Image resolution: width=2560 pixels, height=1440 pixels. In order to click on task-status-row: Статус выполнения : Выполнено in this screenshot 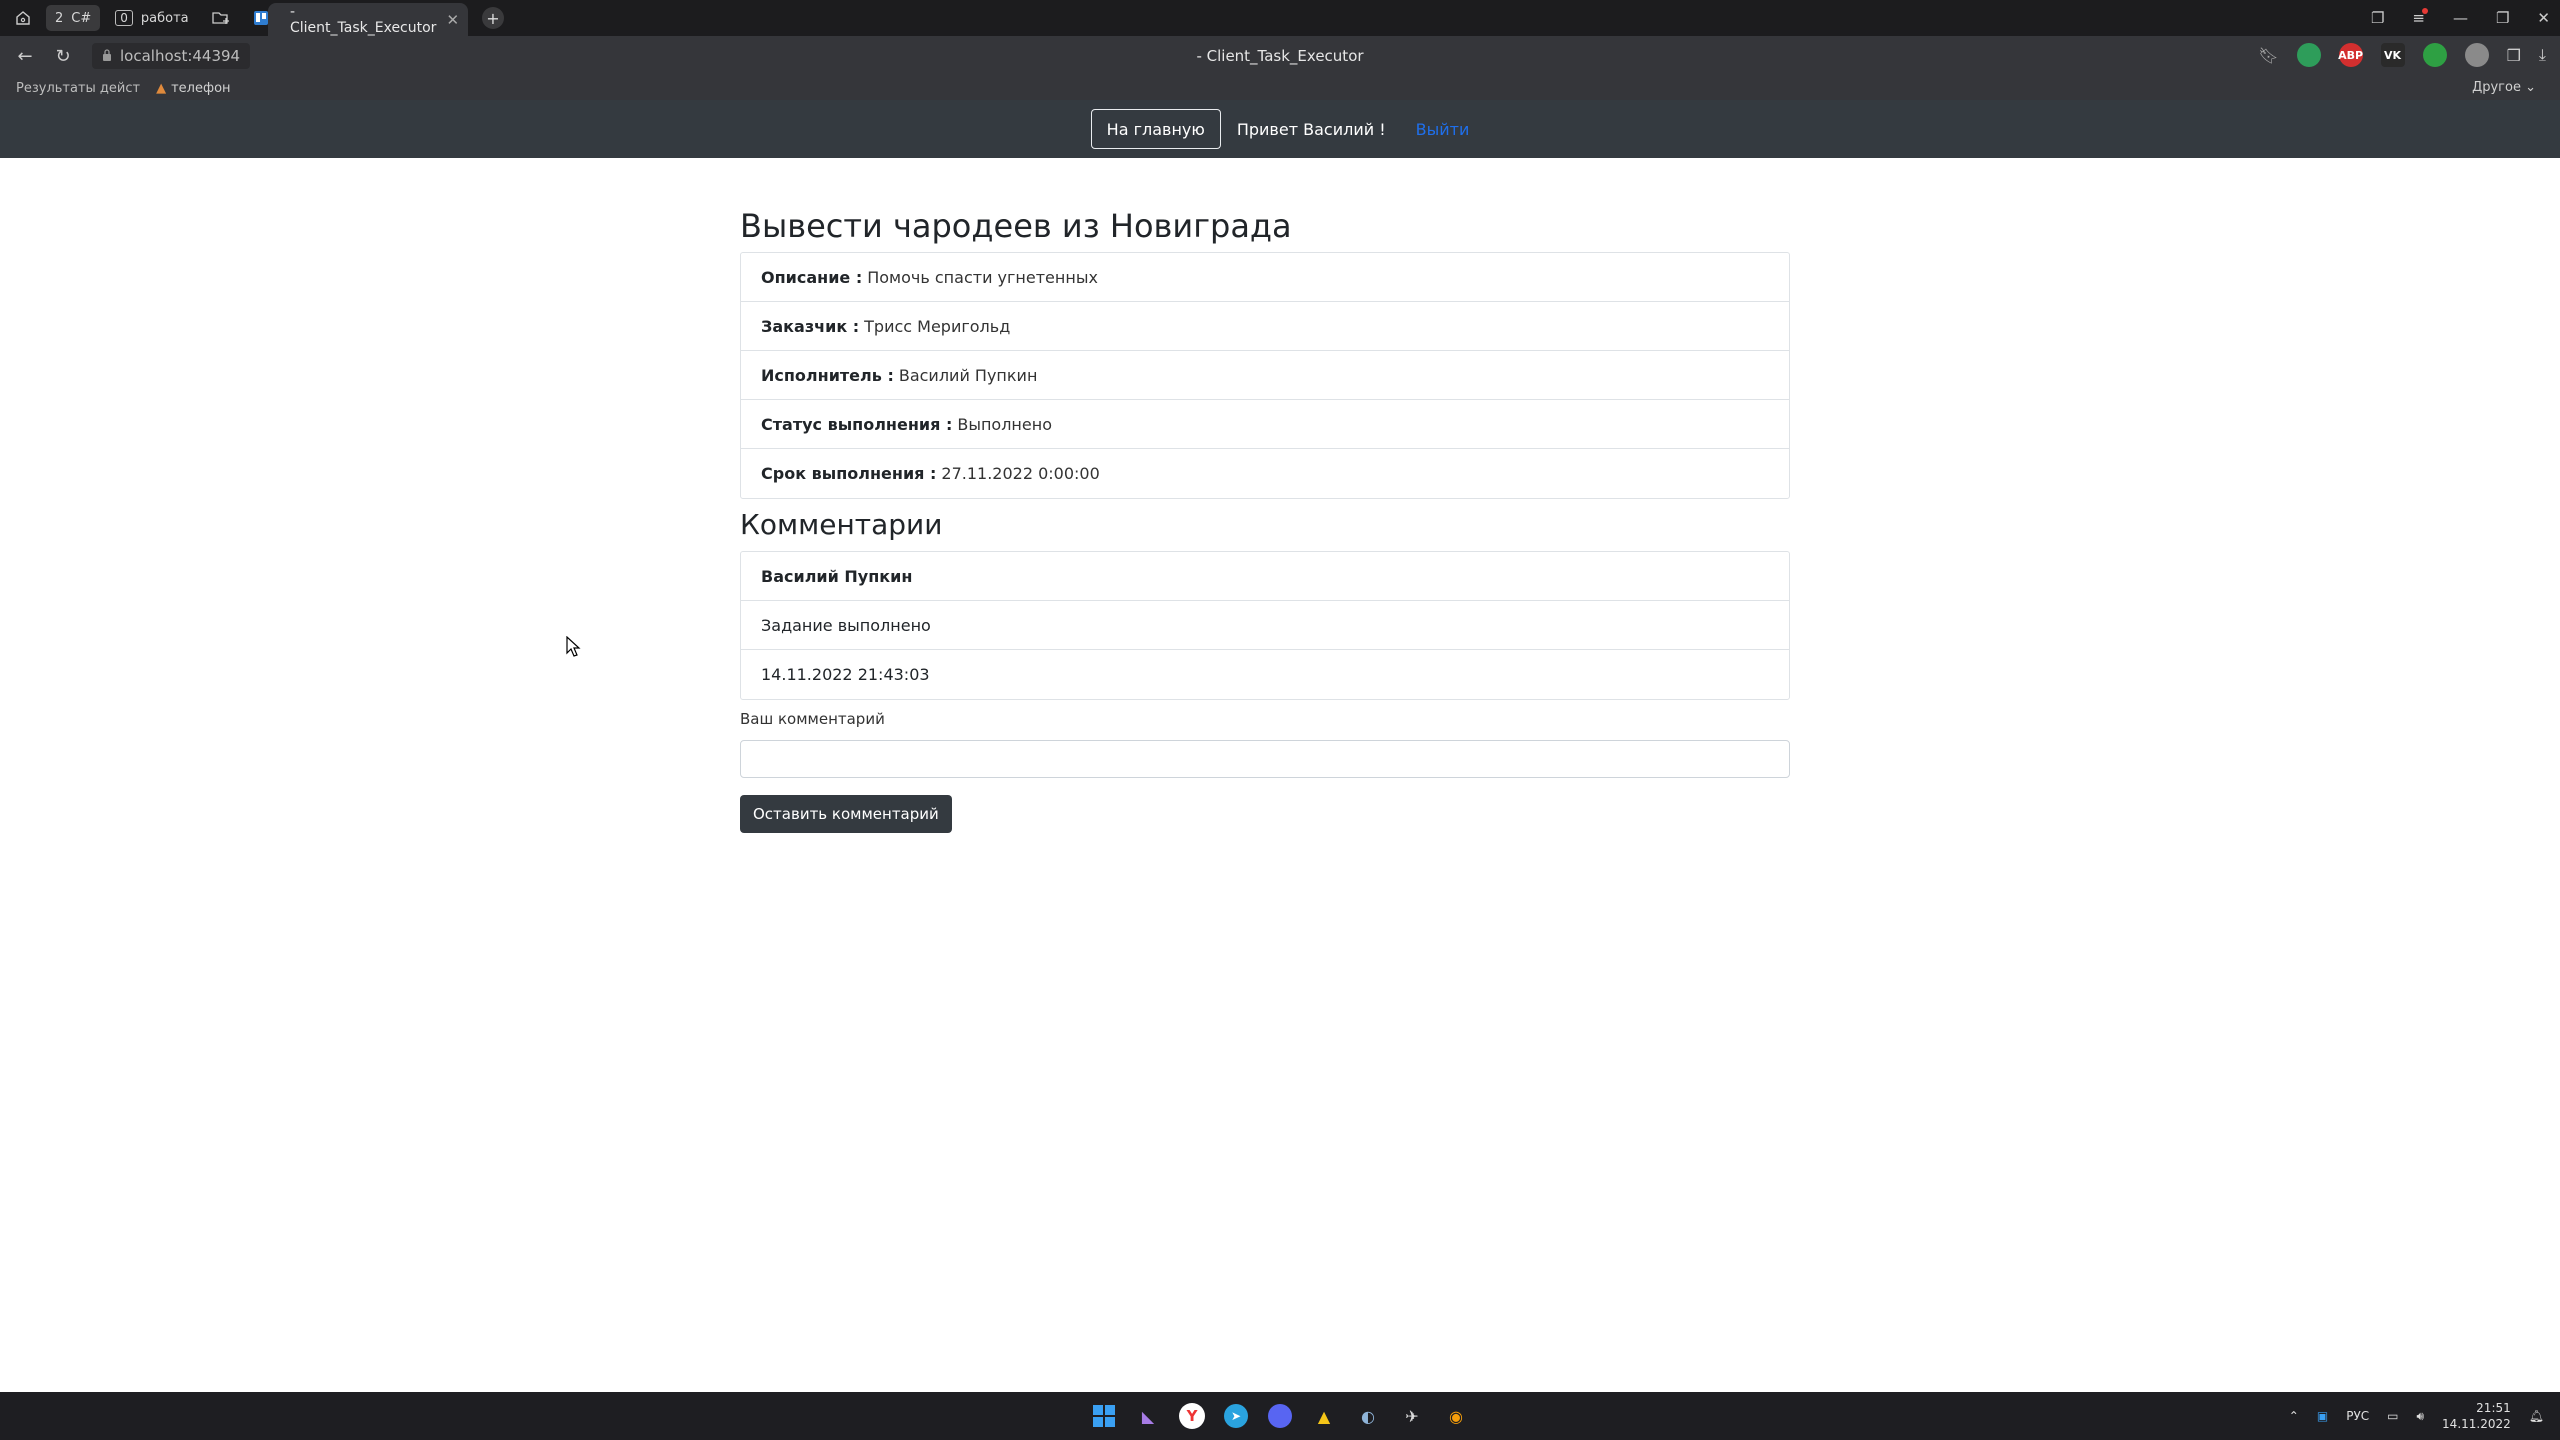, I will do `click(1265, 424)`.